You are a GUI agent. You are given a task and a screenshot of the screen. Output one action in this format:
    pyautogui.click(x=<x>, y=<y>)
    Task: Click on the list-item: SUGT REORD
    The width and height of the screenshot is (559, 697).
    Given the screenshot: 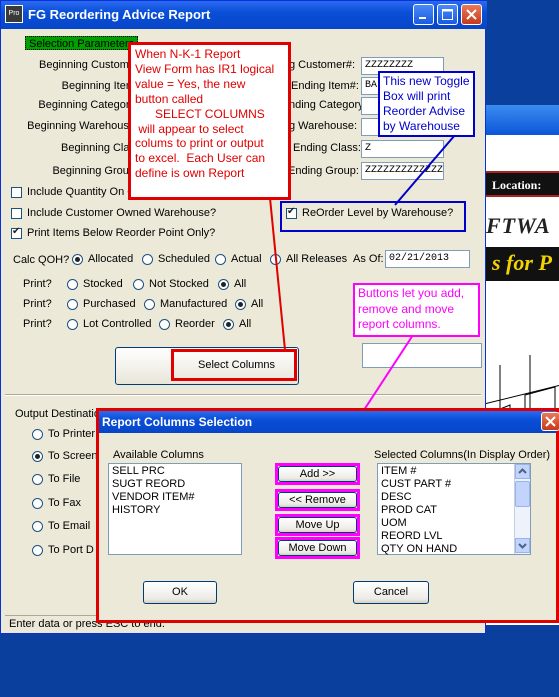 What is the action you would take?
    pyautogui.click(x=175, y=484)
    